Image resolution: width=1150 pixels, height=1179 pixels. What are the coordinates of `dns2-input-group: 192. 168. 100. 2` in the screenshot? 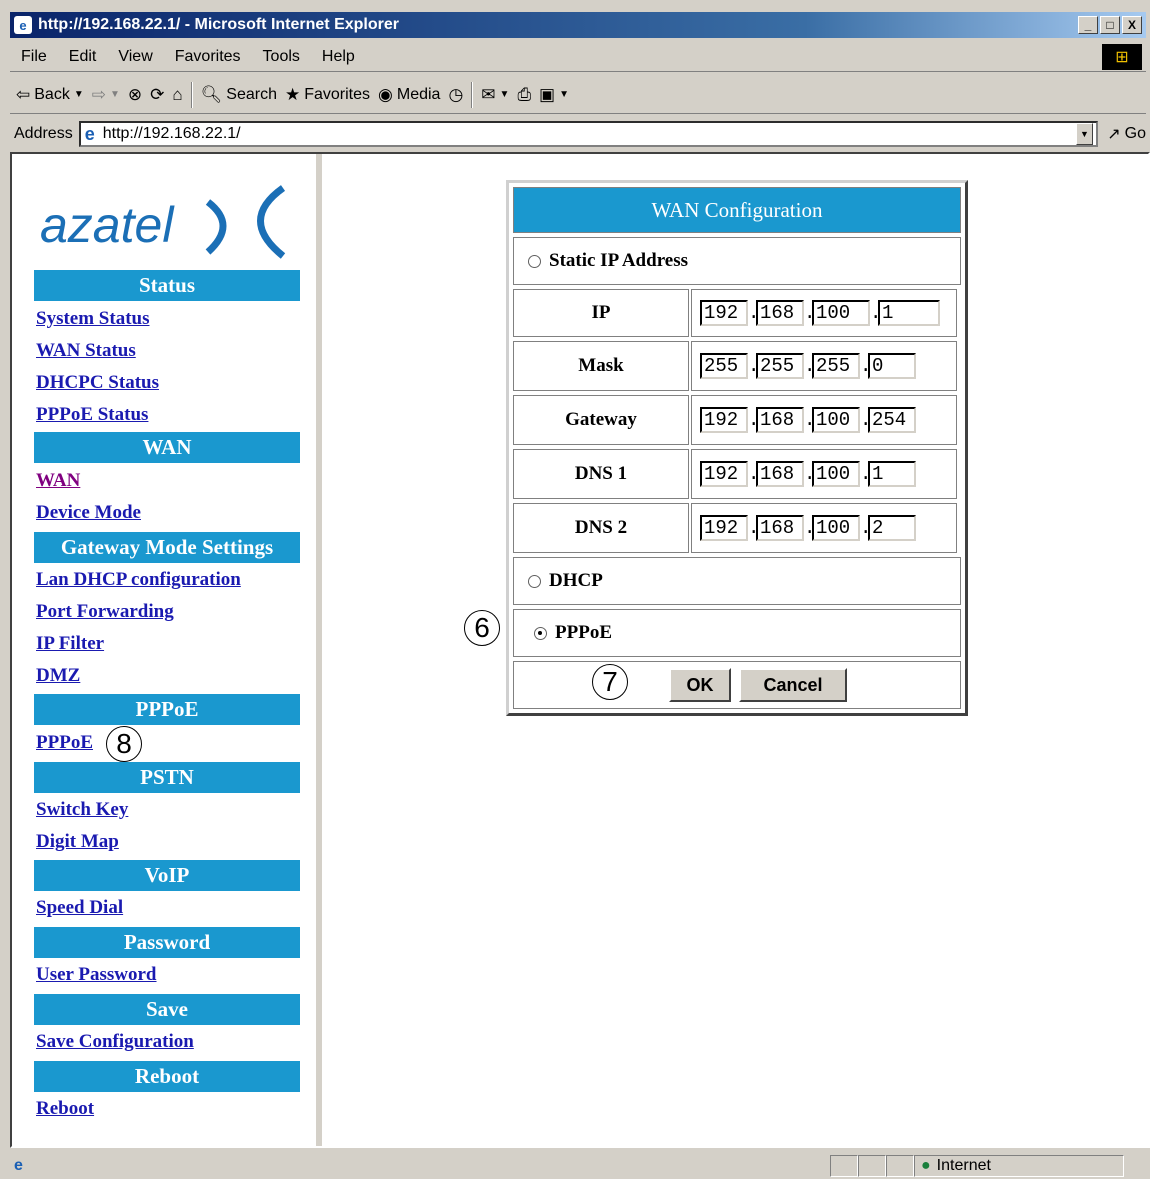 It's located at (824, 528).